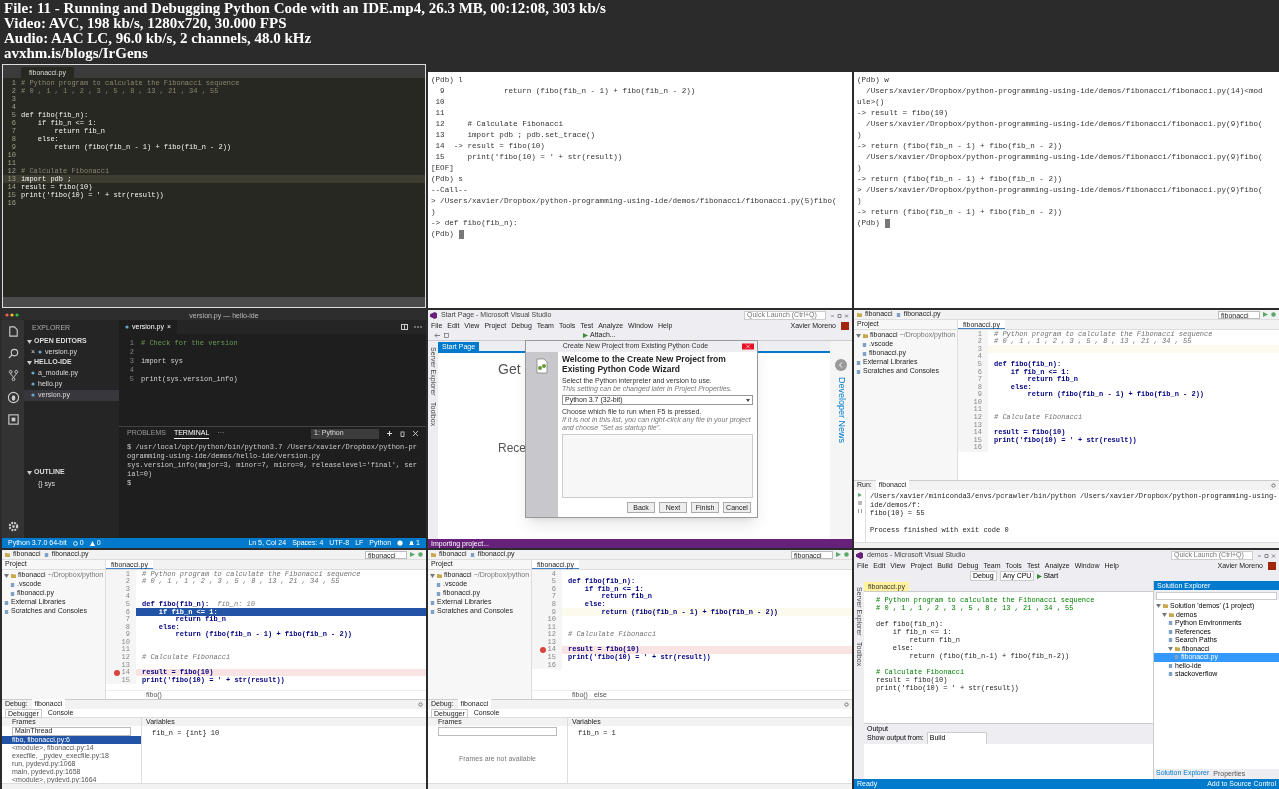 This screenshot has width=1279, height=789. I want to click on python-project-icon, so click(542, 366).